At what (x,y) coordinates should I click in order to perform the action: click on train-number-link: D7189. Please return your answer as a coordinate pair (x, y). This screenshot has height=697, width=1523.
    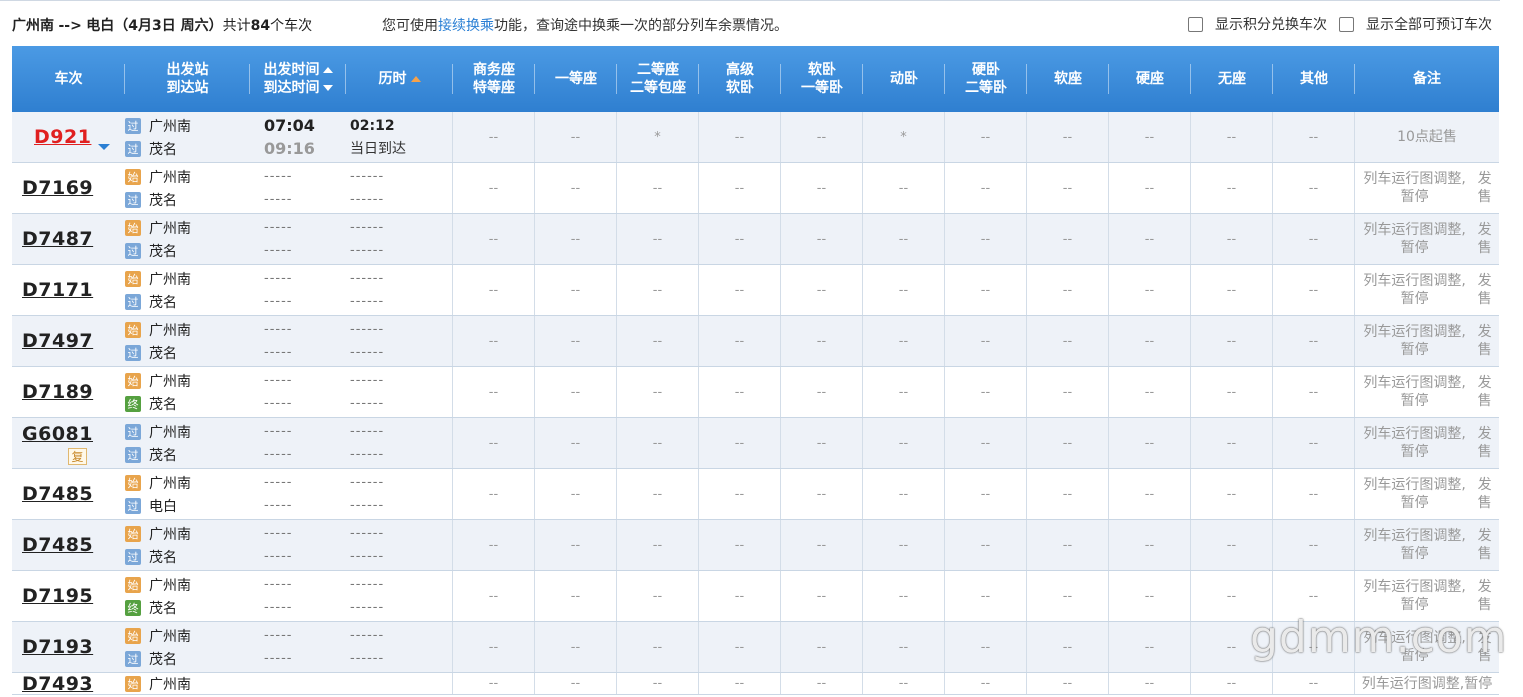
    Looking at the image, I should click on (57, 392).